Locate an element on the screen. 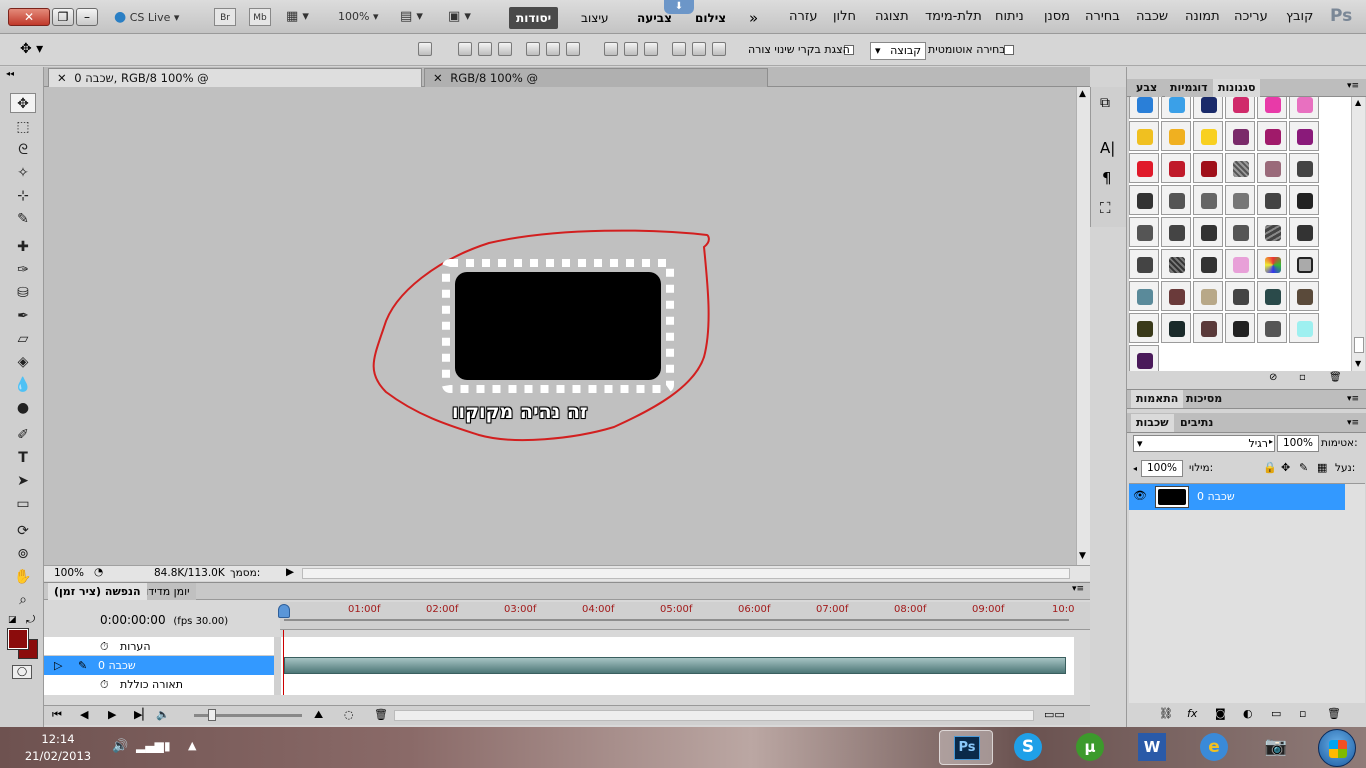  move-tool-preset-icon: ✥ ▾ is located at coordinates (31, 49).